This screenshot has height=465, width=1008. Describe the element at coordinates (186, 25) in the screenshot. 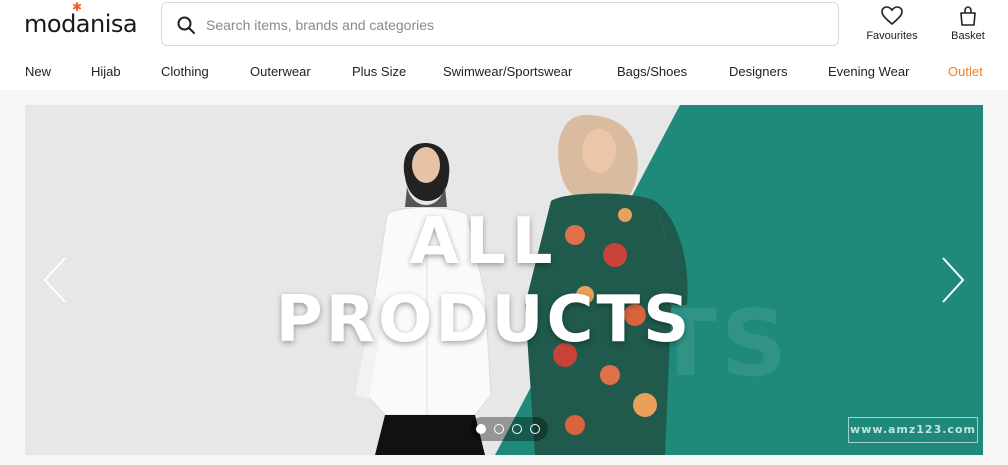

I see `search-icon` at that location.